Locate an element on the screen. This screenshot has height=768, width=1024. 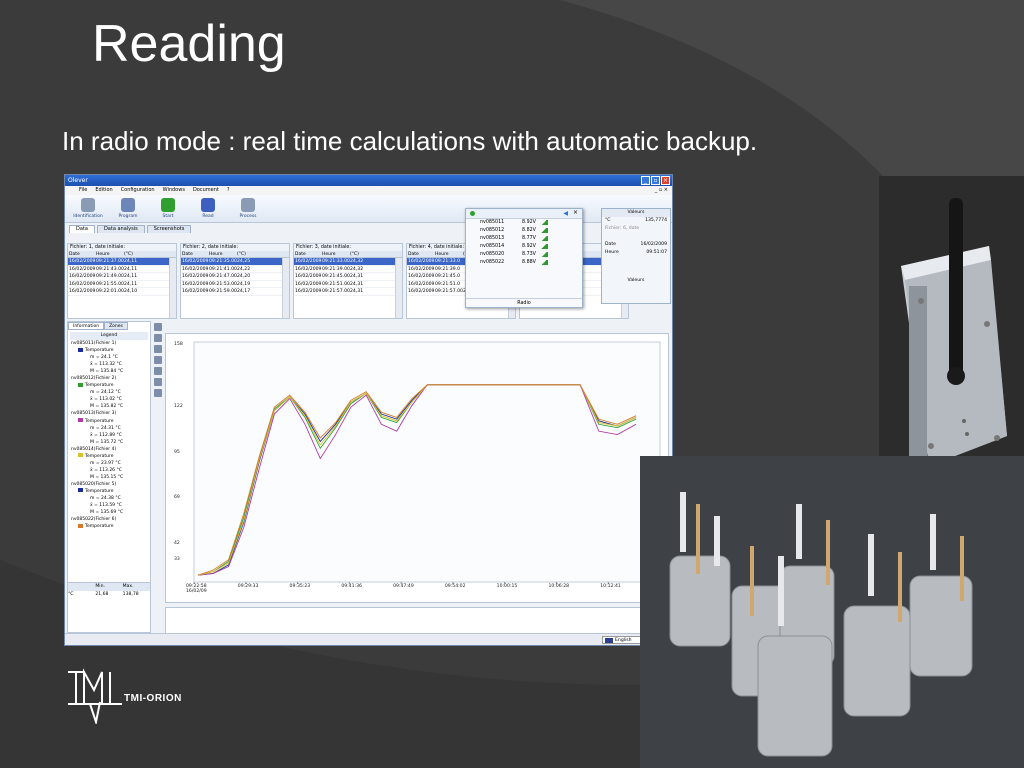
values-time-row: Heure 09:51:07 is located at coordinates (636, 253).